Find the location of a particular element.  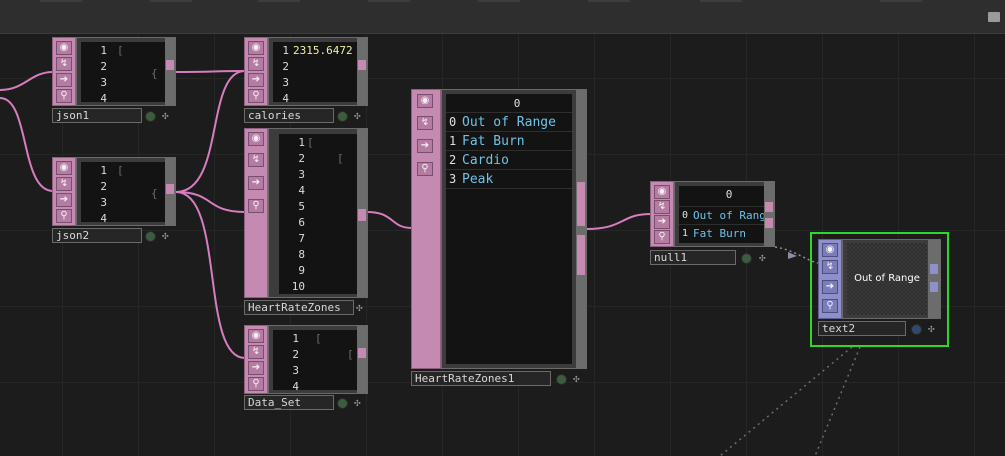

operator-data-set: ◉ ↯ ➔ ⚲ 1 2 3 4 [ [ Data_Set ✣ is located at coordinates (306, 367).